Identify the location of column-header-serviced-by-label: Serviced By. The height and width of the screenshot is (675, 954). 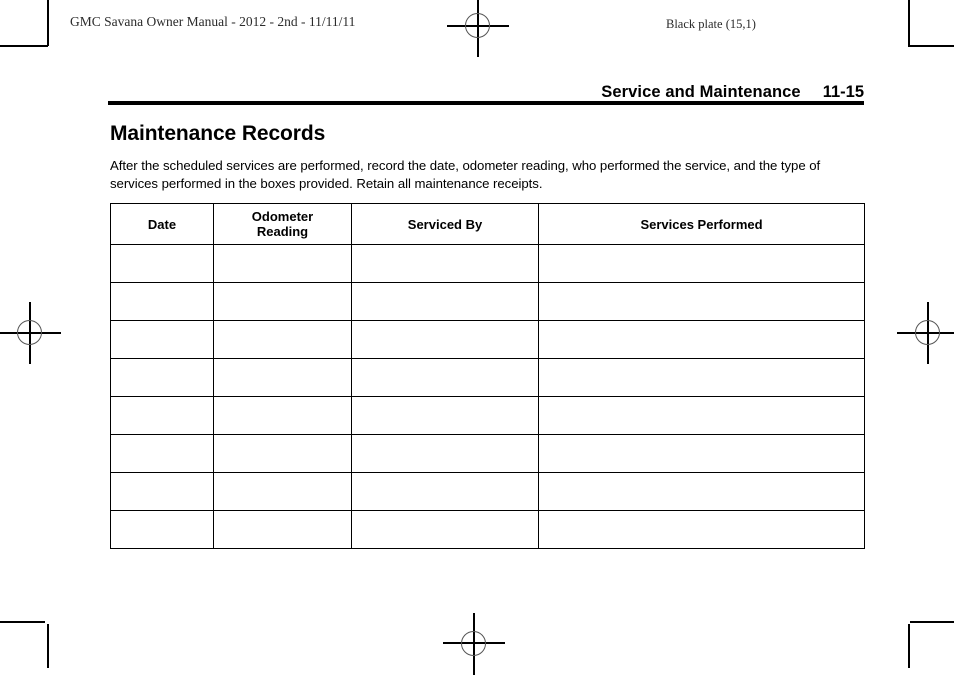
(445, 224).